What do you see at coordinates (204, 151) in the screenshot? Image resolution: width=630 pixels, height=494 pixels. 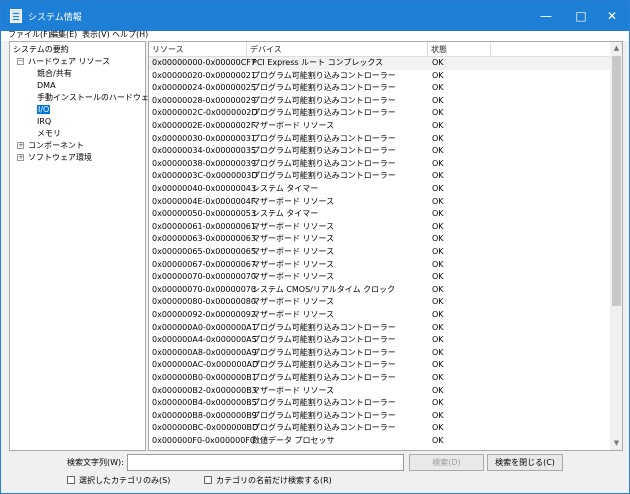 I see `resource-cell: 0x00000034-0x00000035` at bounding box center [204, 151].